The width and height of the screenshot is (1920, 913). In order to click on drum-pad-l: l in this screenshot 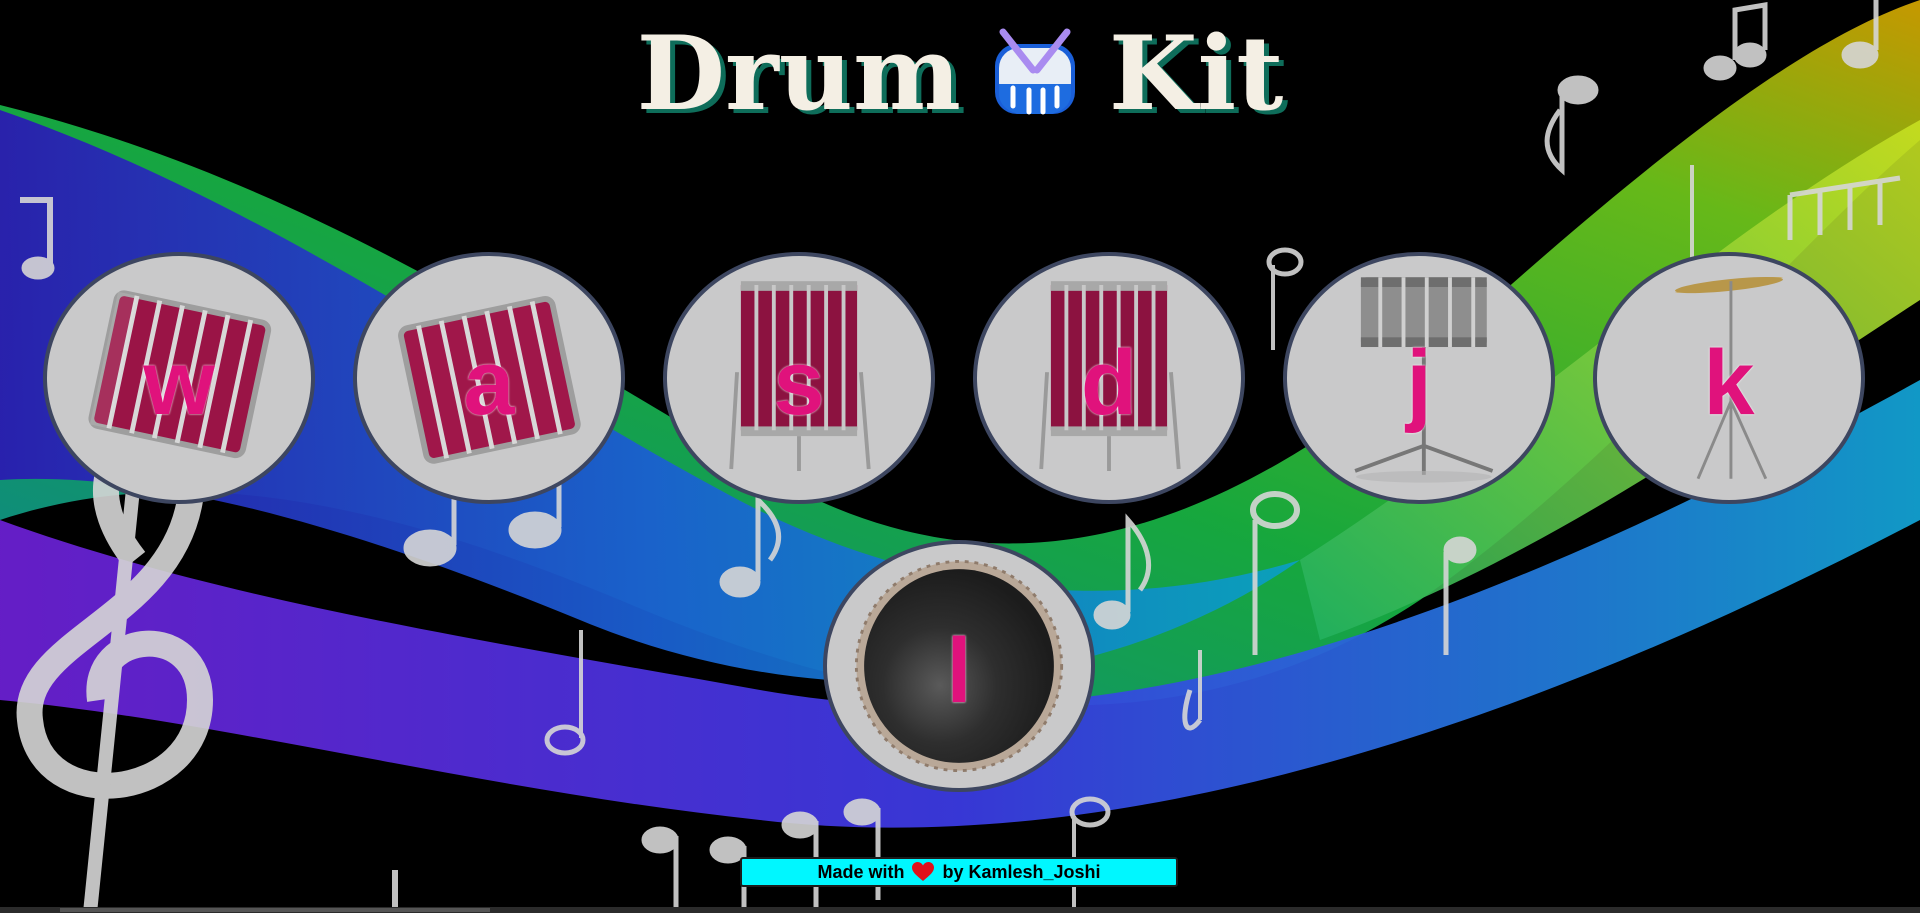, I will do `click(959, 666)`.